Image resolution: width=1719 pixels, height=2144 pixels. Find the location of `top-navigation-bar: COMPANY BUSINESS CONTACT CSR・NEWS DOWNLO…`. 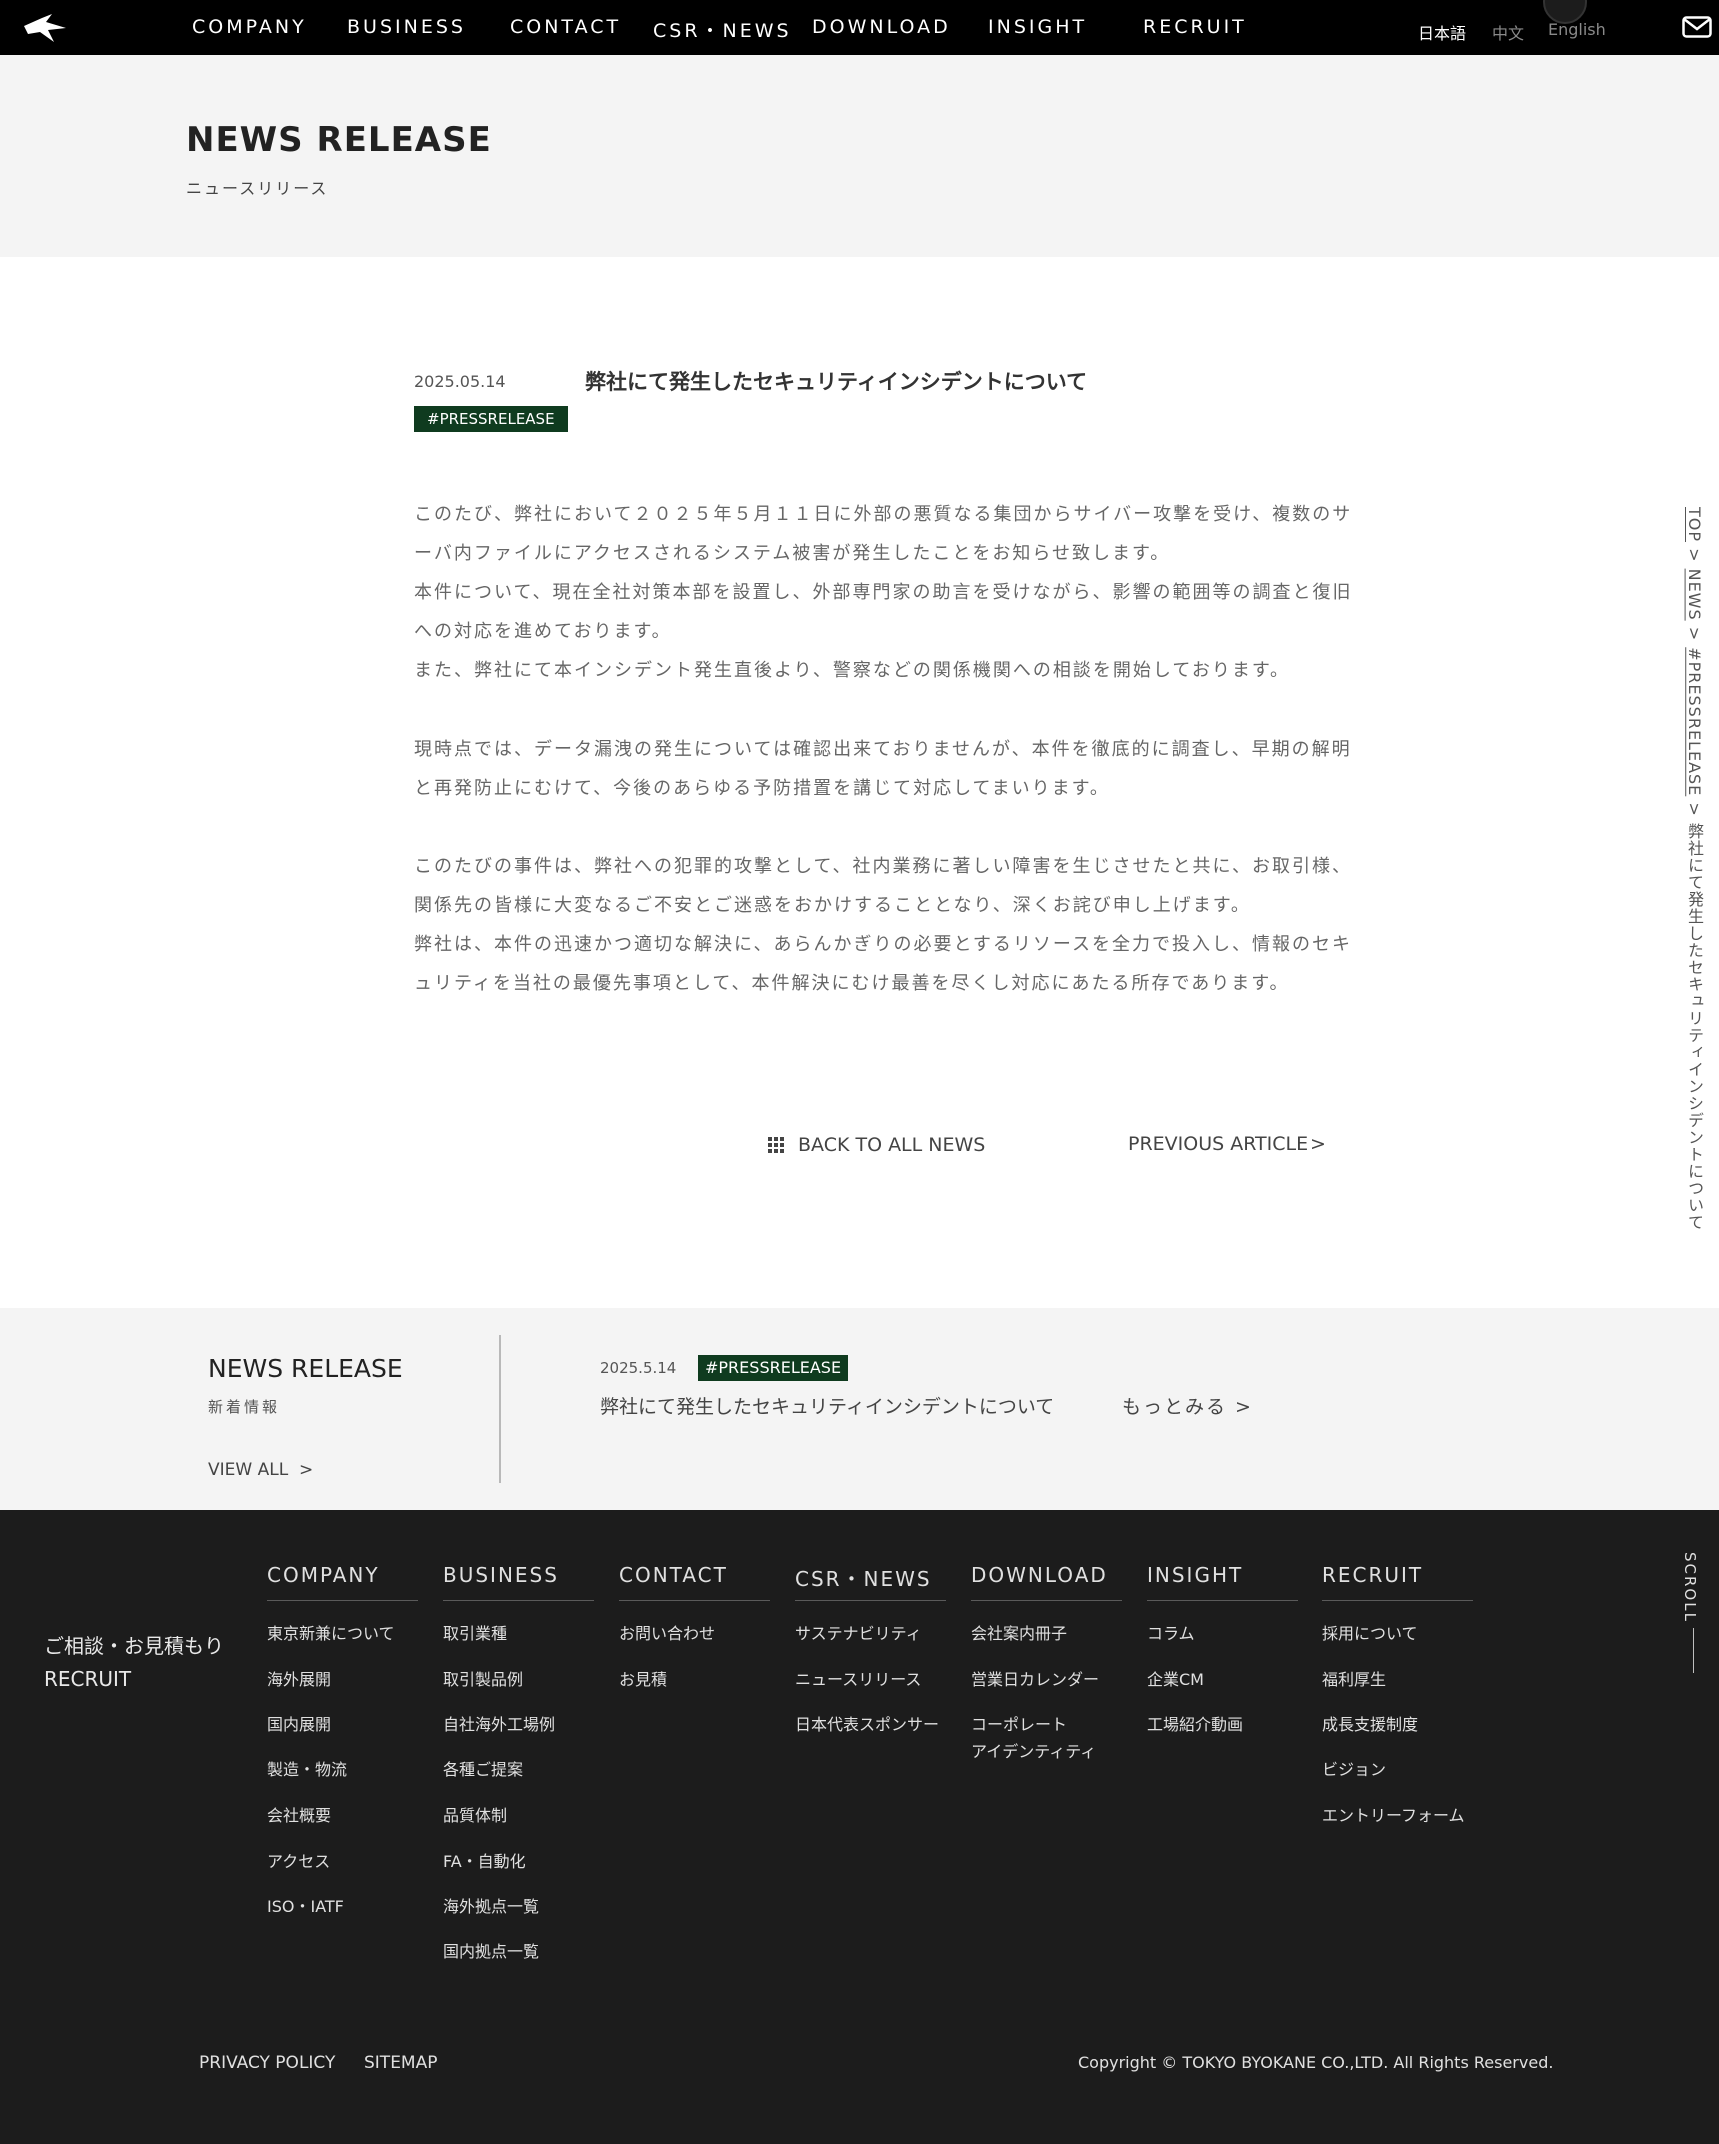

top-navigation-bar: COMPANY BUSINESS CONTACT CSR・NEWS DOWNLO… is located at coordinates (859, 27).